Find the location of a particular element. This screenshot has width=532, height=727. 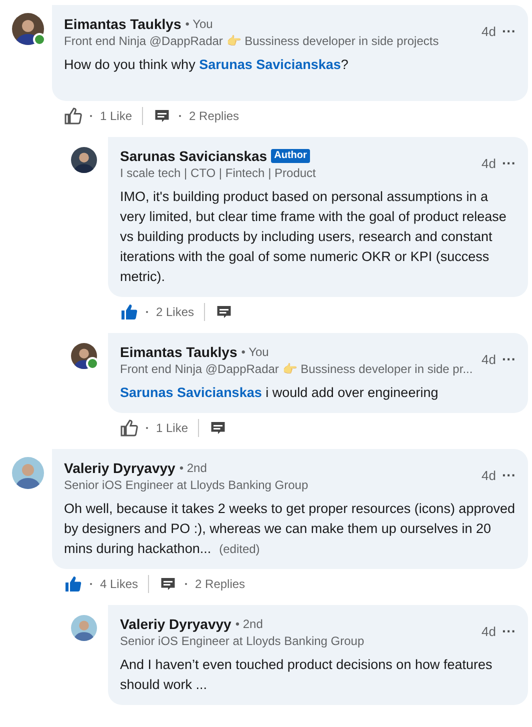

author-headline: I scale tech | CTO | Fintech | Product is located at coordinates (218, 173).